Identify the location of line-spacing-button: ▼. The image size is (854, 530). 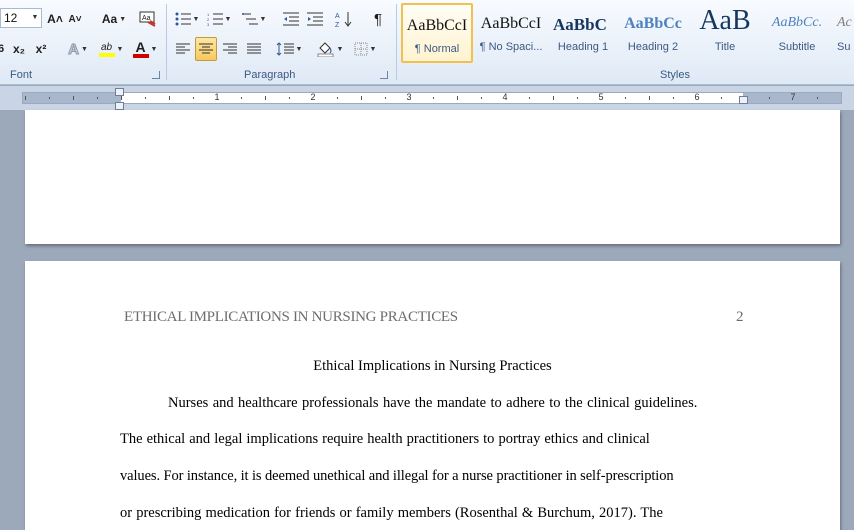
(289, 49).